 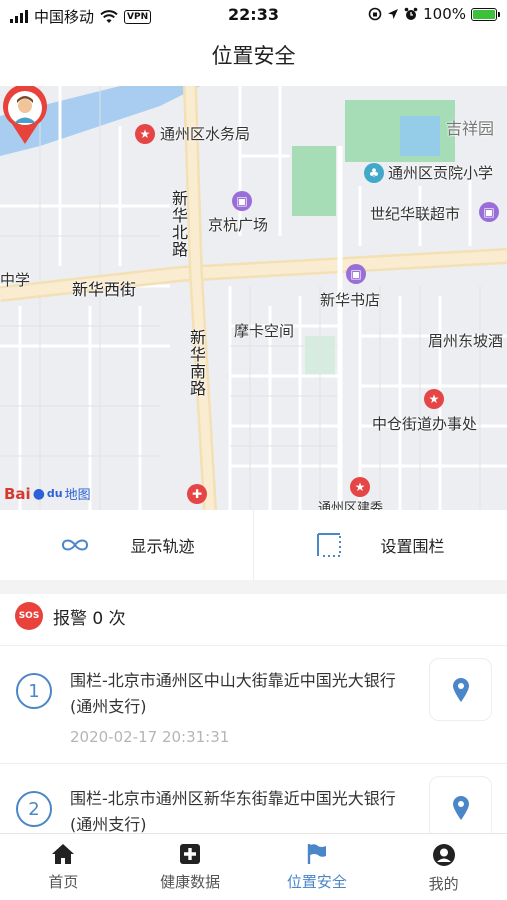 What do you see at coordinates (205, 134) in the screenshot?
I see `map-label-water-bureau: 通州区水务局` at bounding box center [205, 134].